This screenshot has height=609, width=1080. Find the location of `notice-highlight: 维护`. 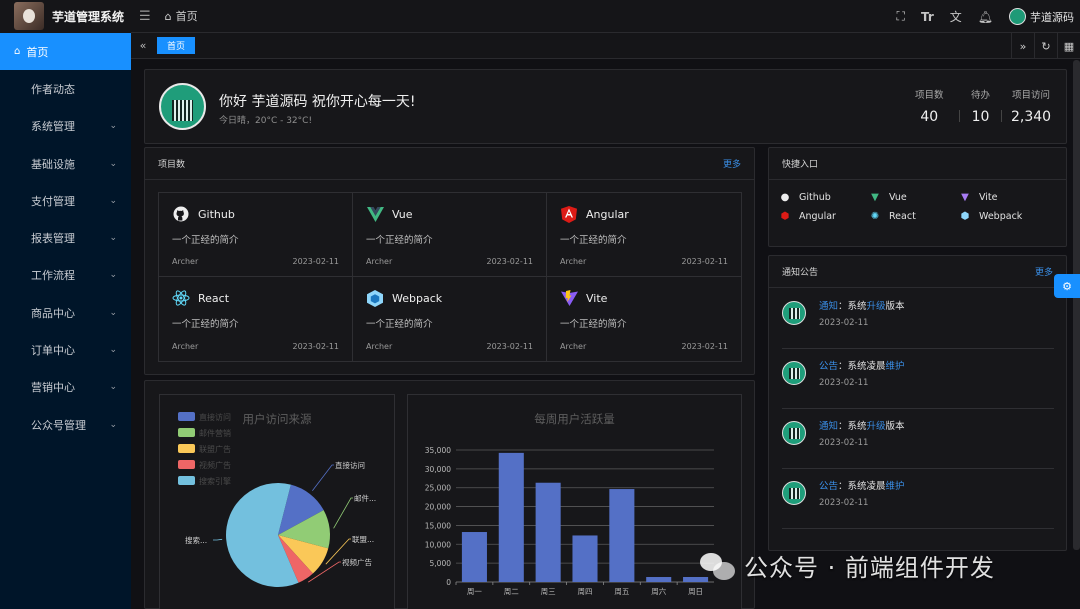

notice-highlight: 维护 is located at coordinates (895, 366).